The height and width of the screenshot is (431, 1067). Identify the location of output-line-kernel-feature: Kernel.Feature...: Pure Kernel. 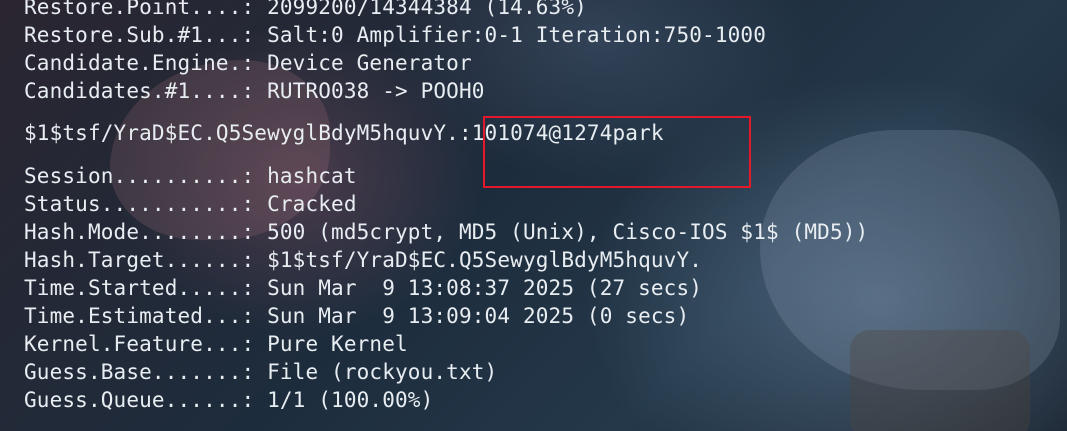
(446, 344).